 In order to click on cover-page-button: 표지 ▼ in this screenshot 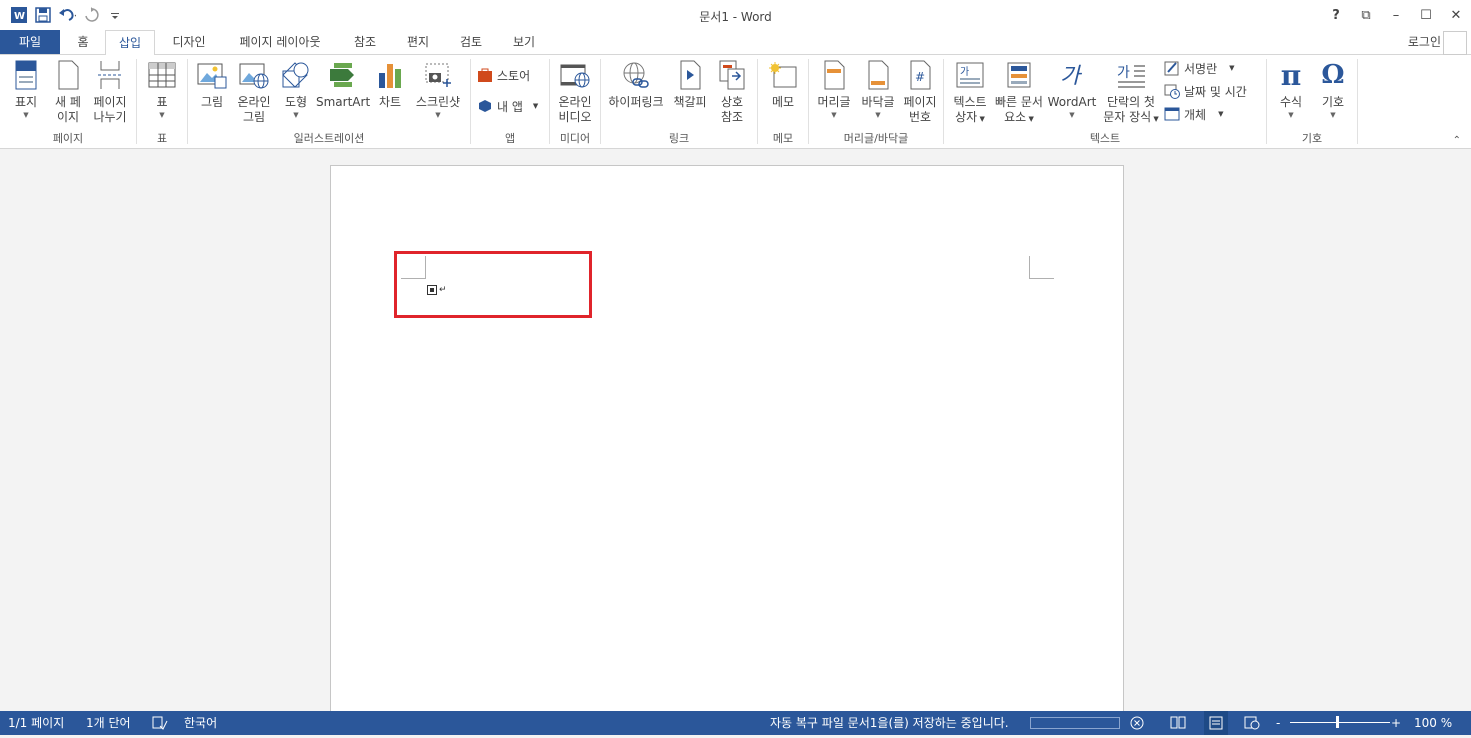, I will do `click(26, 89)`.